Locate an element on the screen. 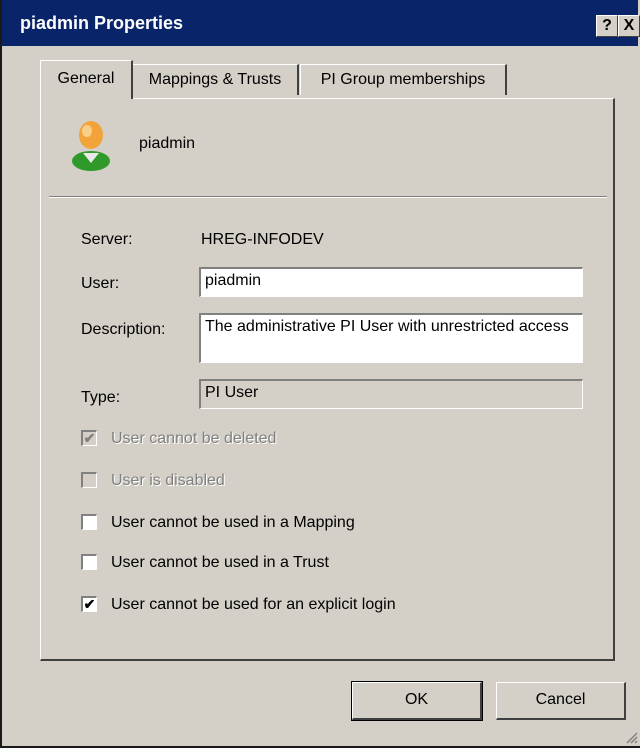 The image size is (642, 750). user-label: User: is located at coordinates (100, 283).